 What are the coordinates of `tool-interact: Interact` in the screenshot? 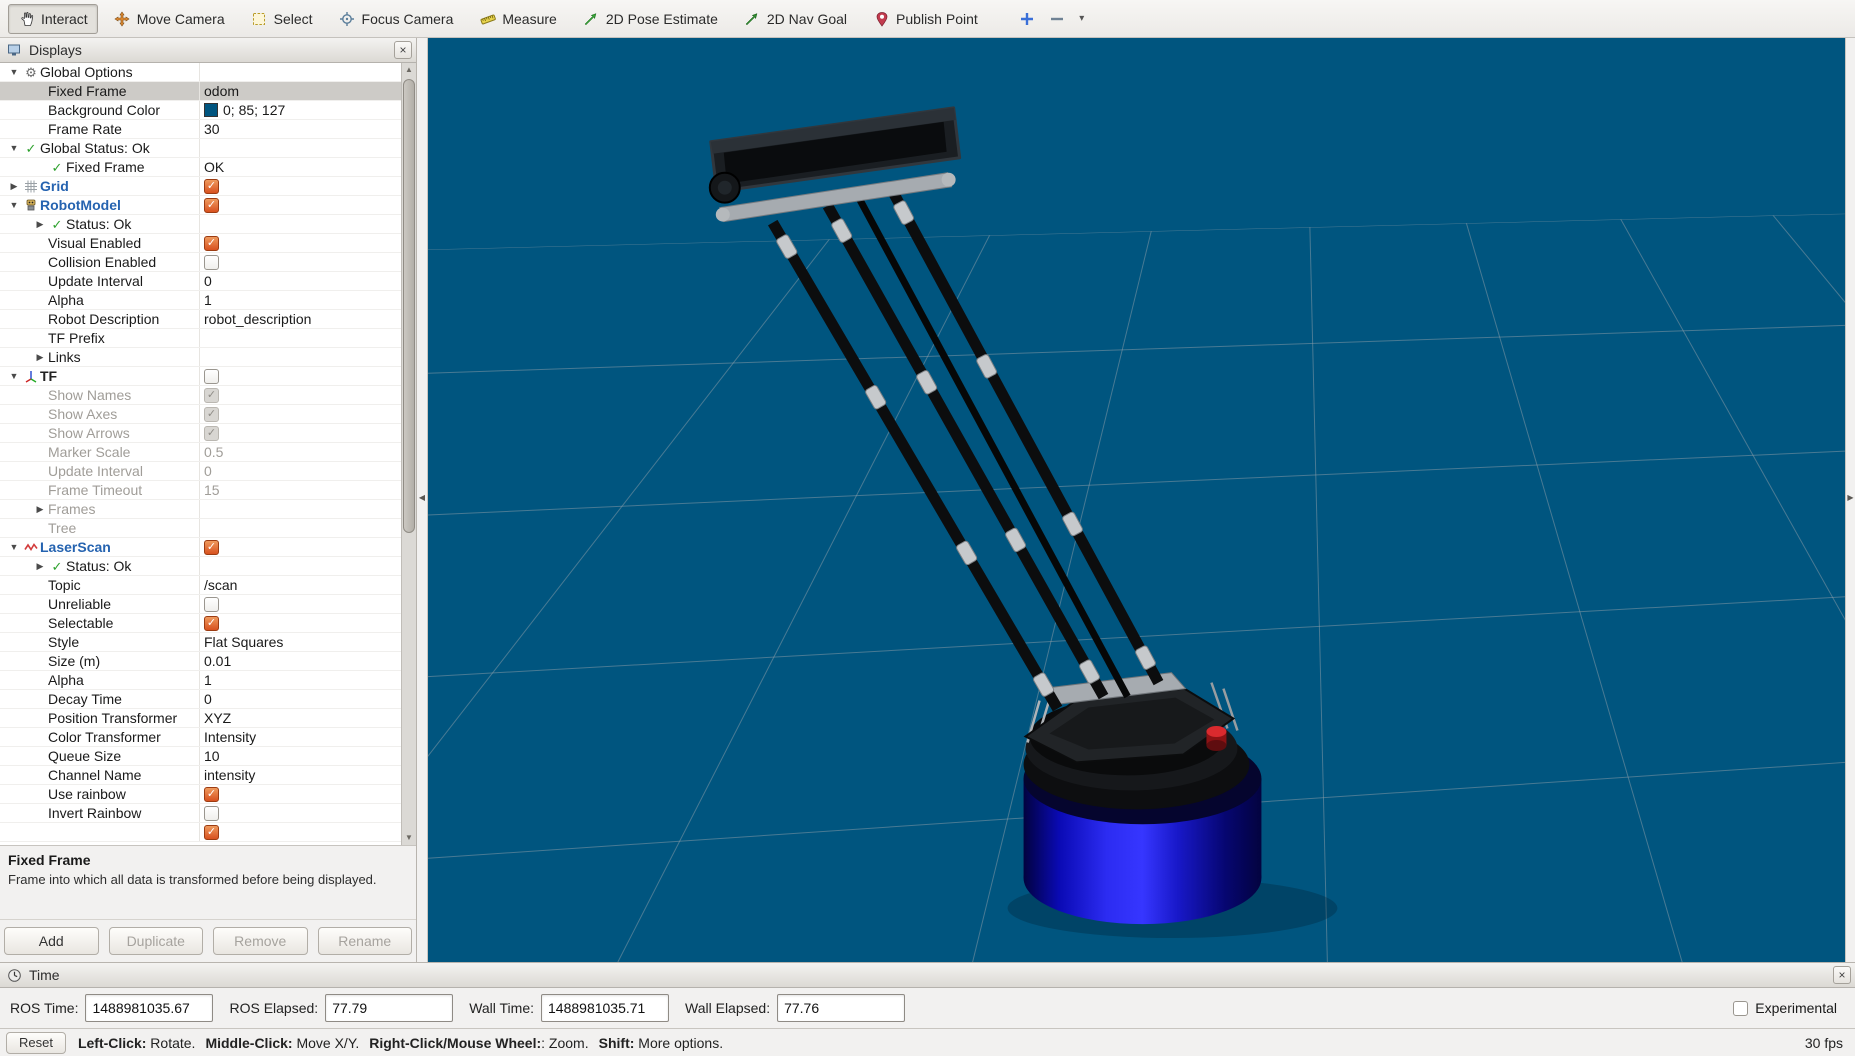 It's located at (53, 18).